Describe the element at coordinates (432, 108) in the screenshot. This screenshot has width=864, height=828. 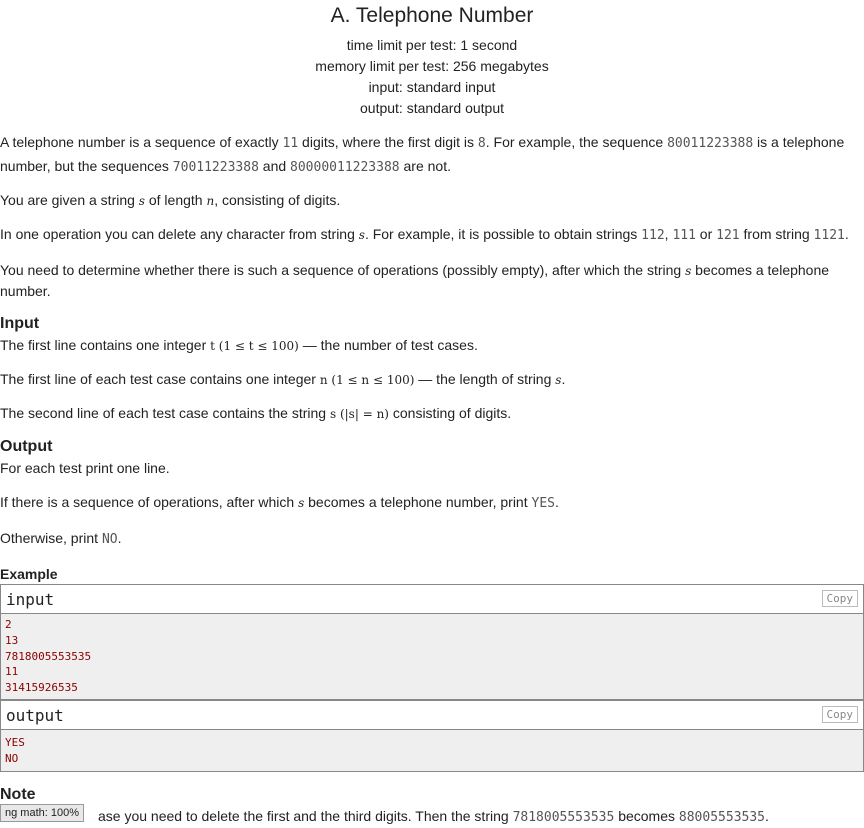
I see `output-spec: output: standard output` at that location.